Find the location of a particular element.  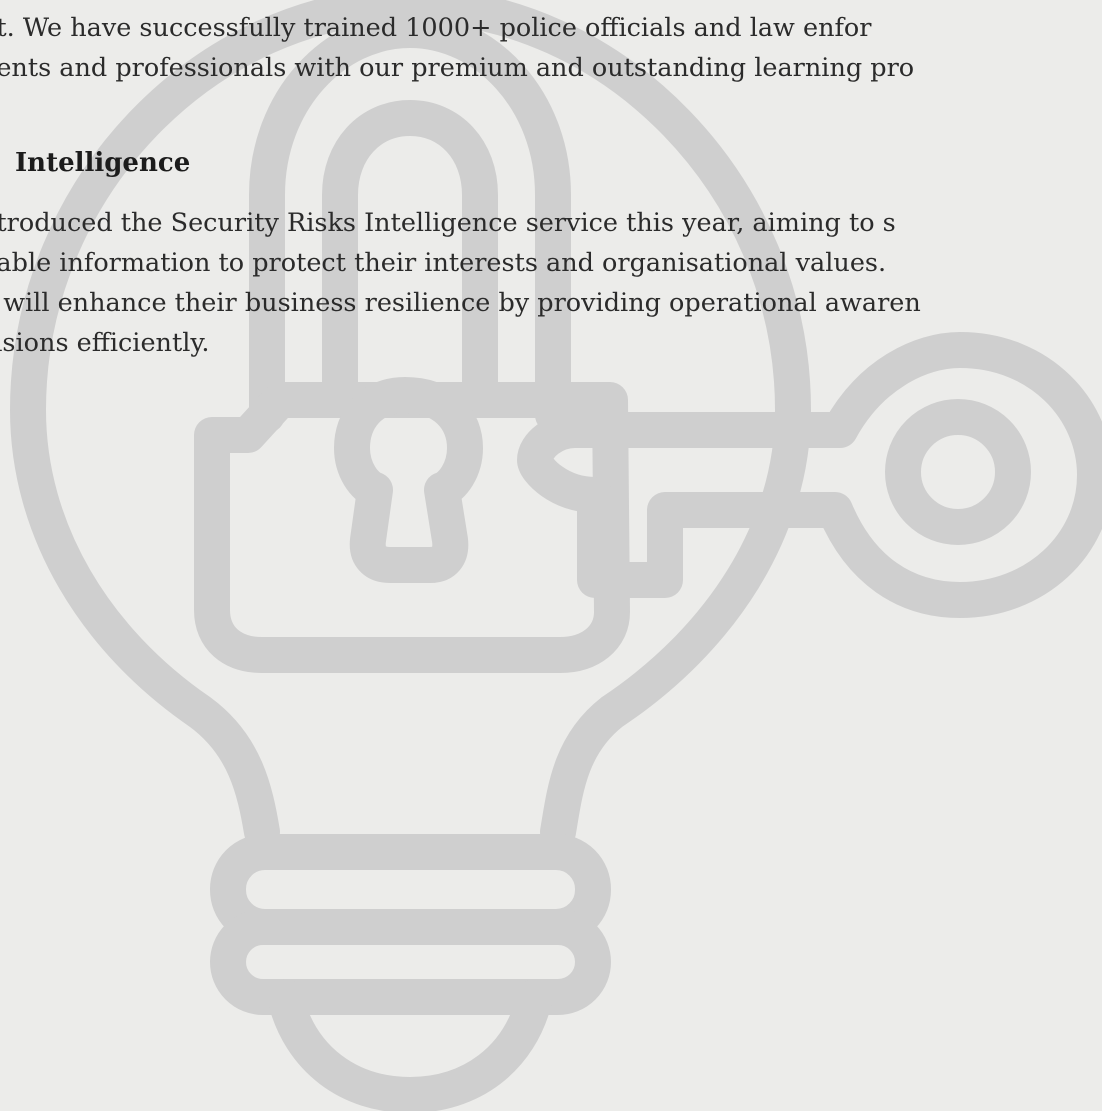

keyhole is located at coordinates (408, 480).